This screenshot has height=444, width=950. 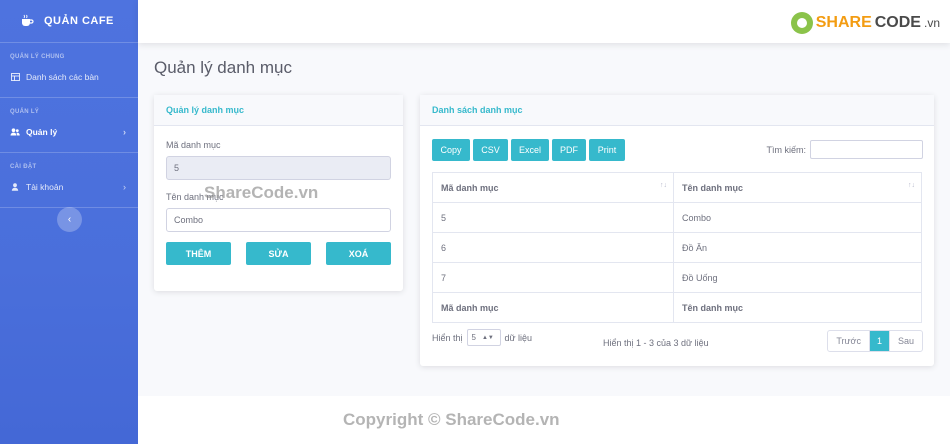 I want to click on search-area: Tìm kiếm:, so click(x=844, y=149).